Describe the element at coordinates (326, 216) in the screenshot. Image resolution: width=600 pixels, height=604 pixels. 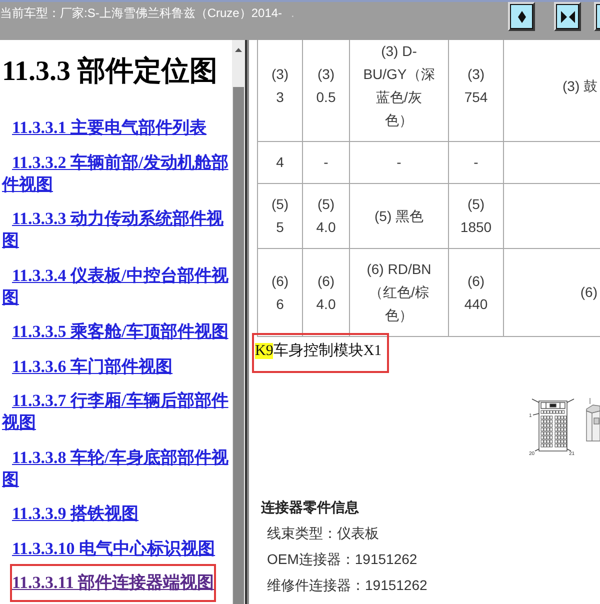
I see `table-cell: (5) 4.0` at that location.